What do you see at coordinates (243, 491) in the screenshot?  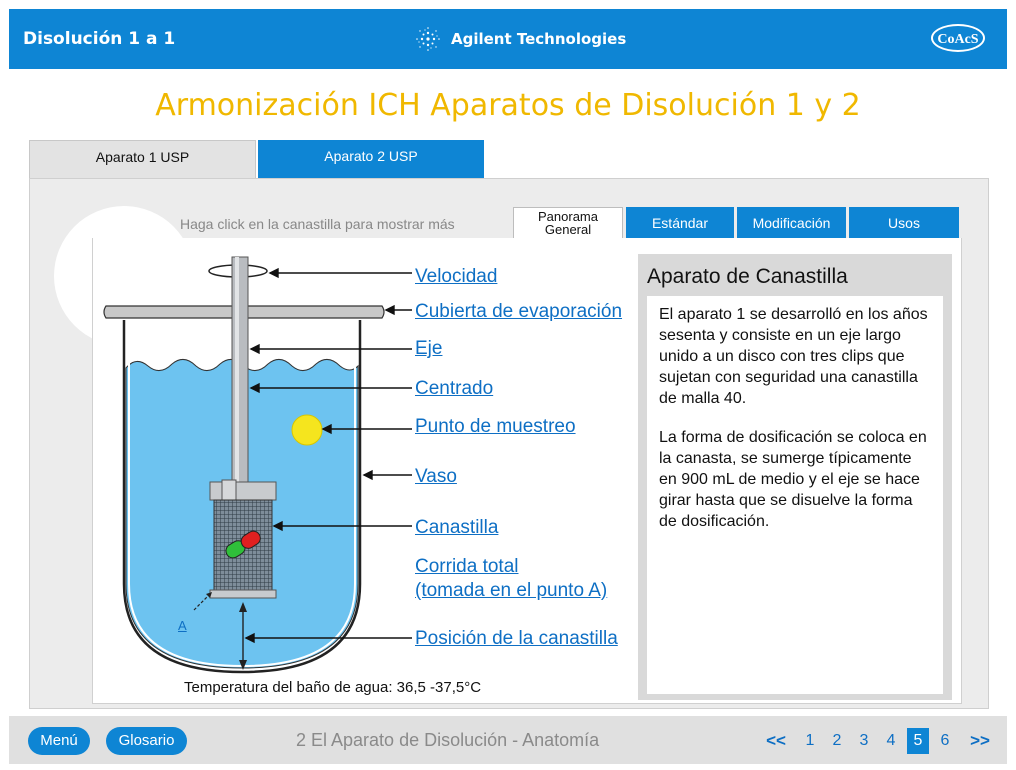 I see `basket-top` at bounding box center [243, 491].